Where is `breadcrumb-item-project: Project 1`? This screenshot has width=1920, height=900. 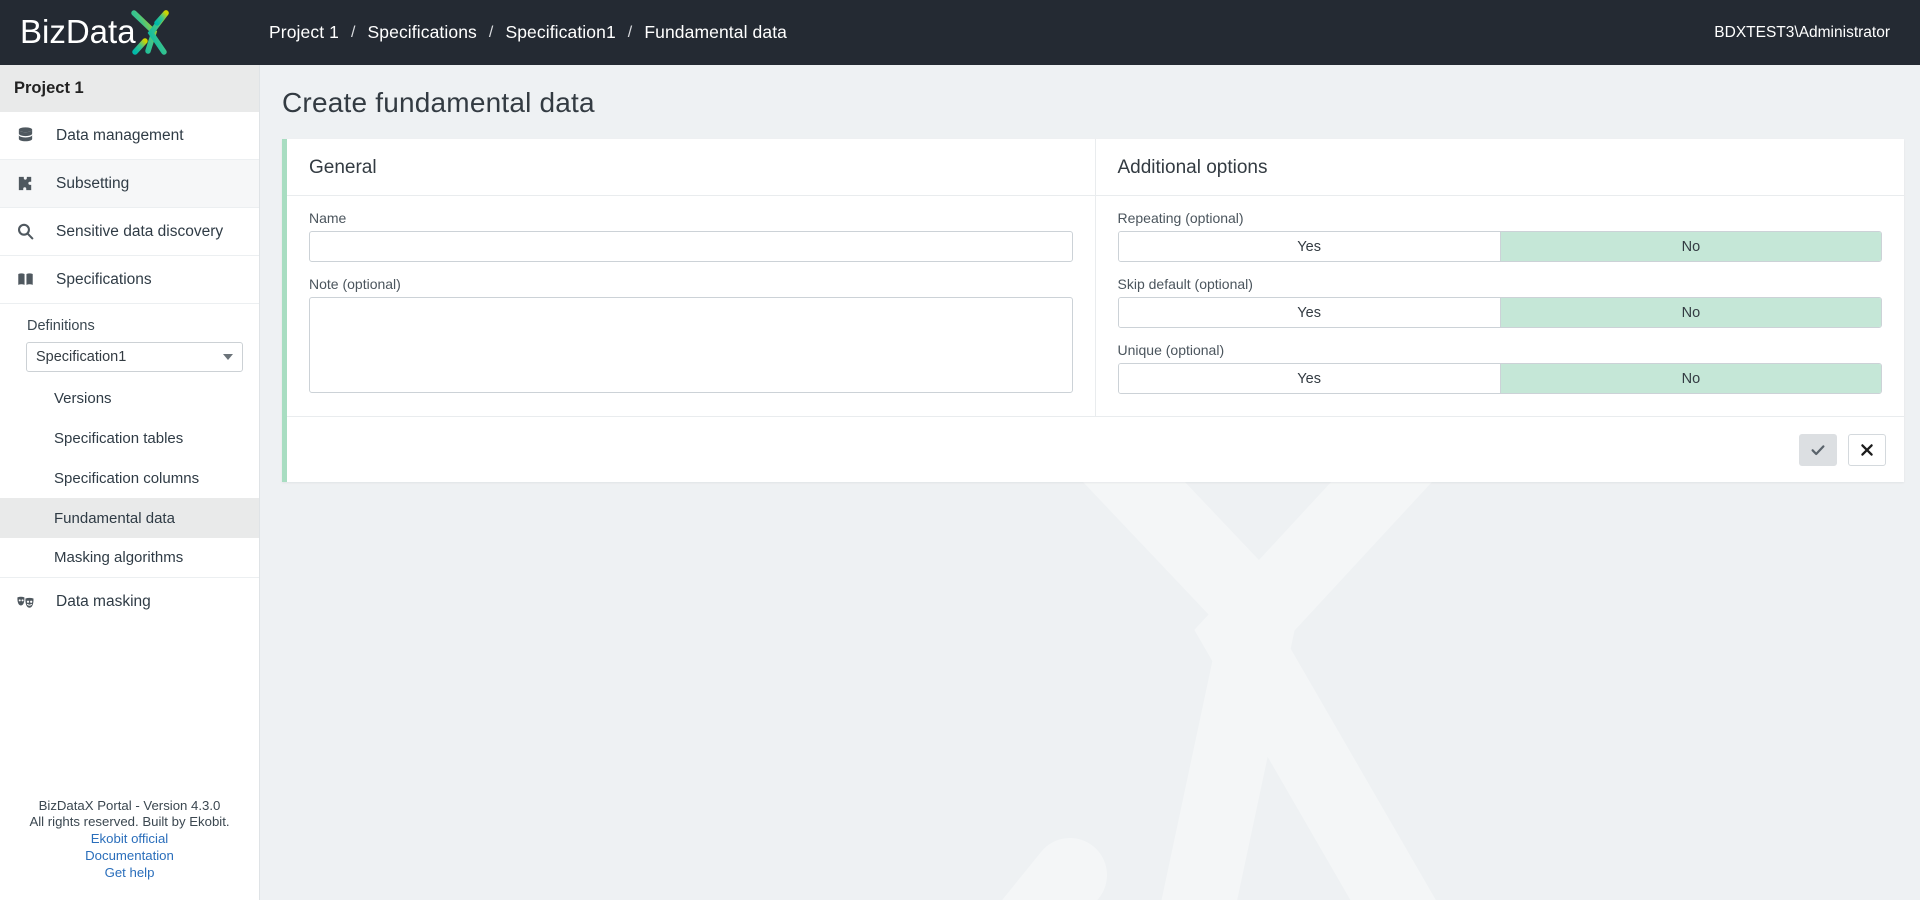
breadcrumb-item-project: Project 1 is located at coordinates (304, 32).